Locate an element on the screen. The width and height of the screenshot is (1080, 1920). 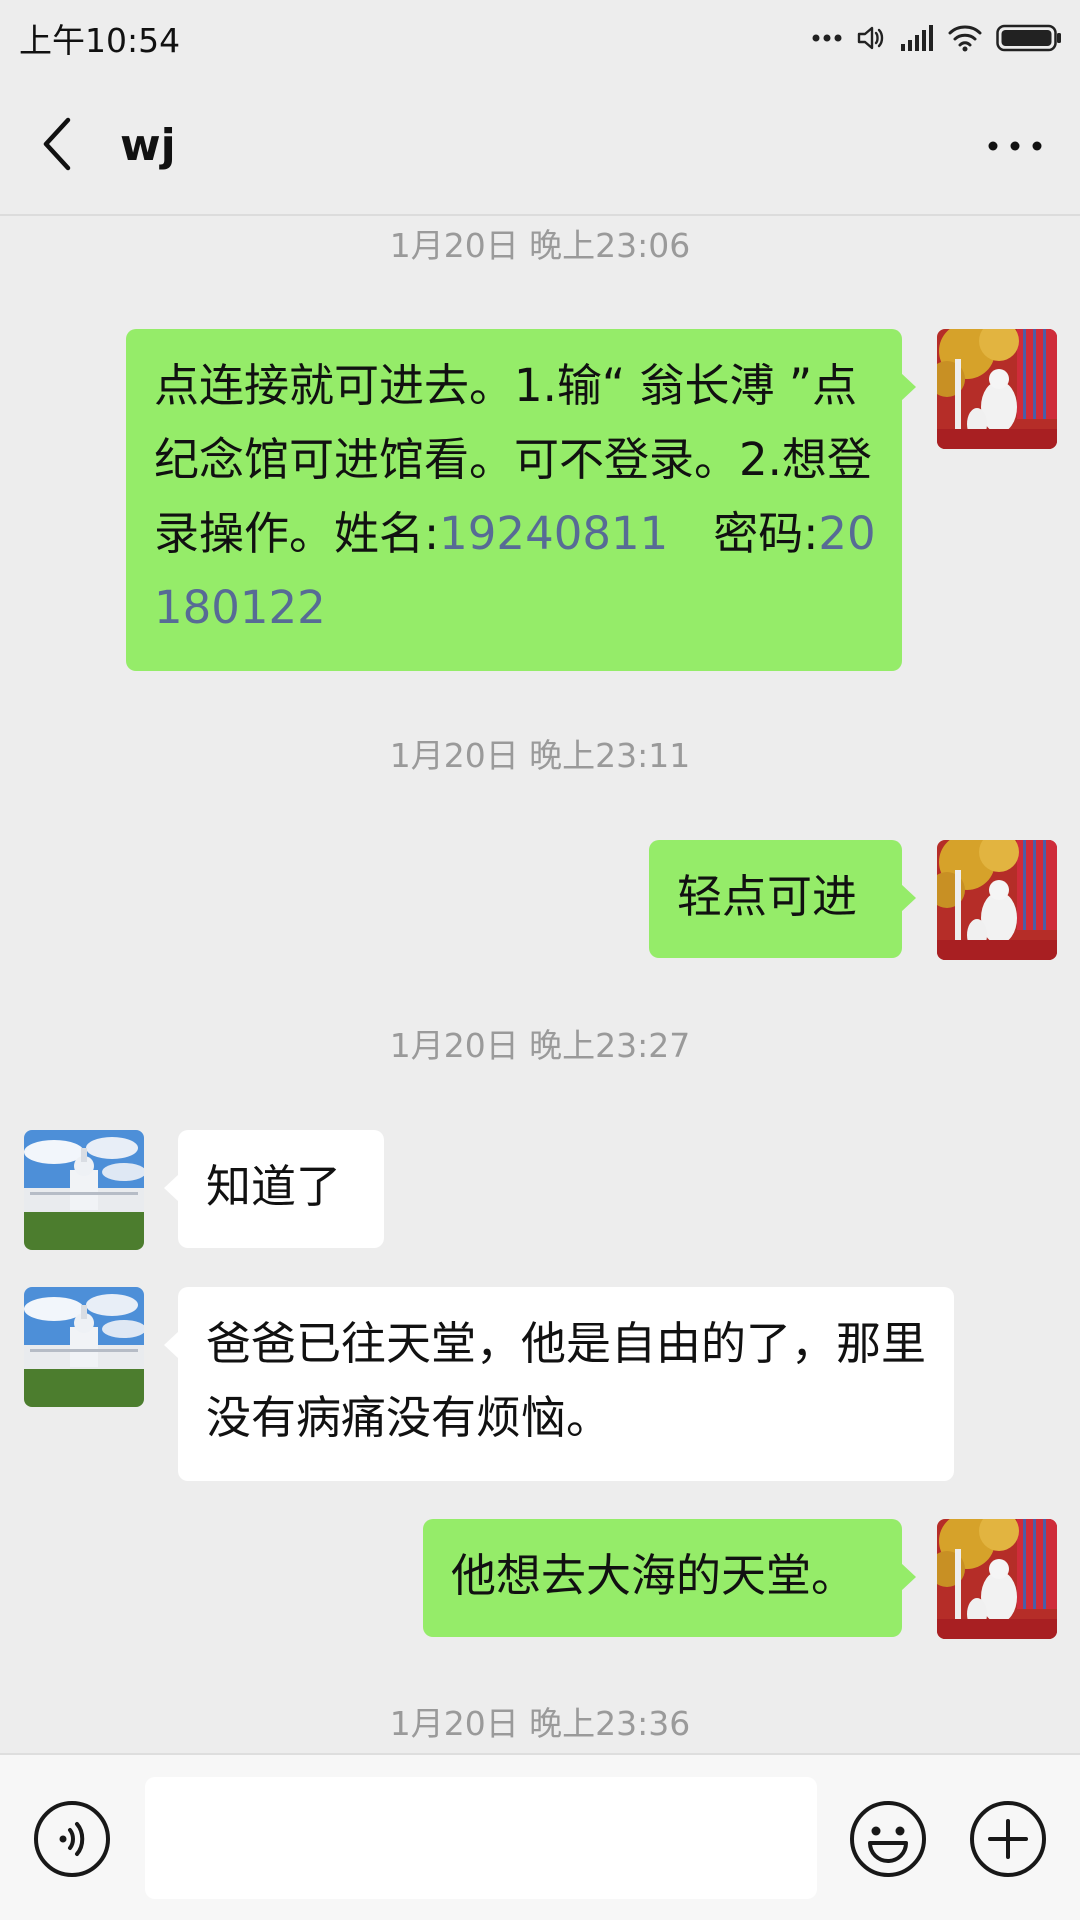
chevron-left-icon is located at coordinates (58, 146).